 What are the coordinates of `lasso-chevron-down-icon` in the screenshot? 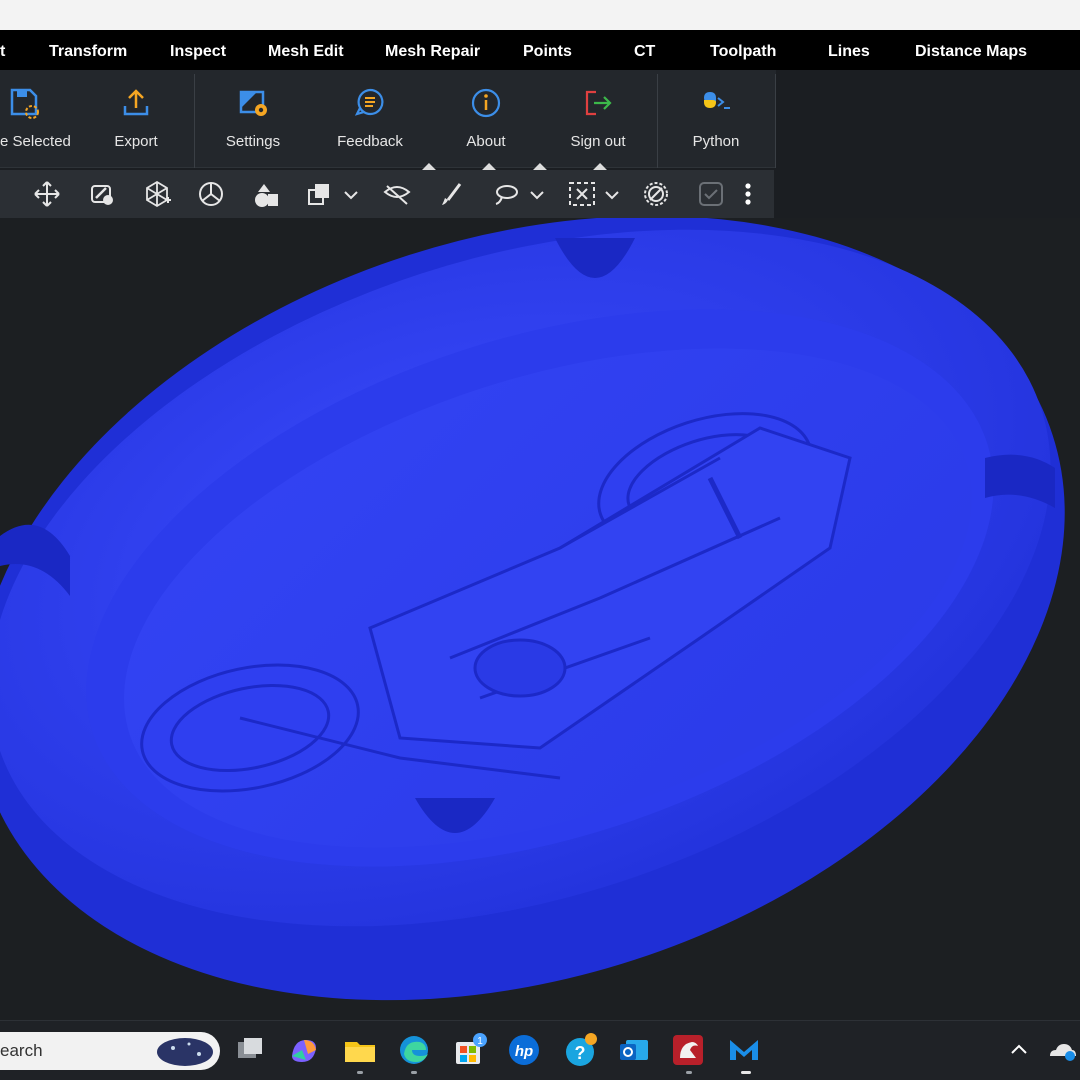 It's located at (537, 194).